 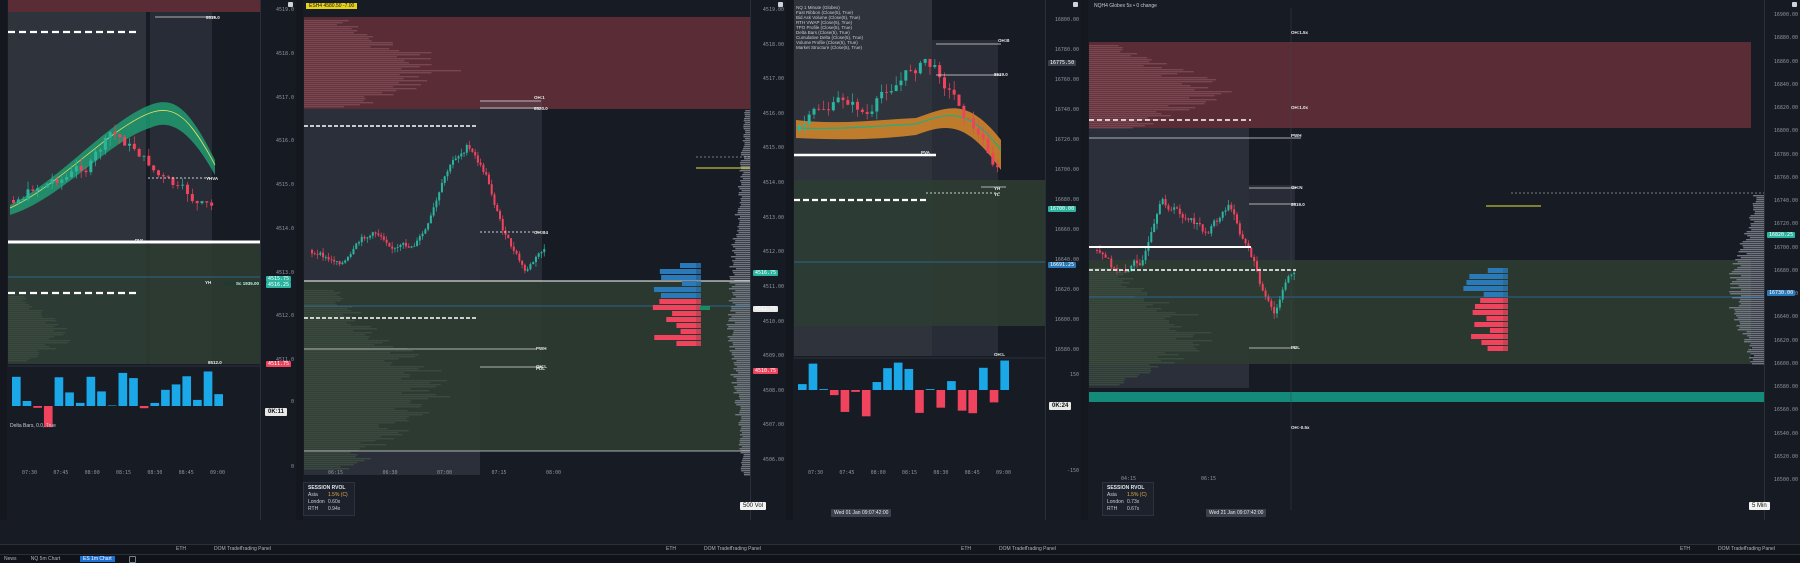 I want to click on workspace-tab: NQ 5m Chart, so click(x=45, y=559).